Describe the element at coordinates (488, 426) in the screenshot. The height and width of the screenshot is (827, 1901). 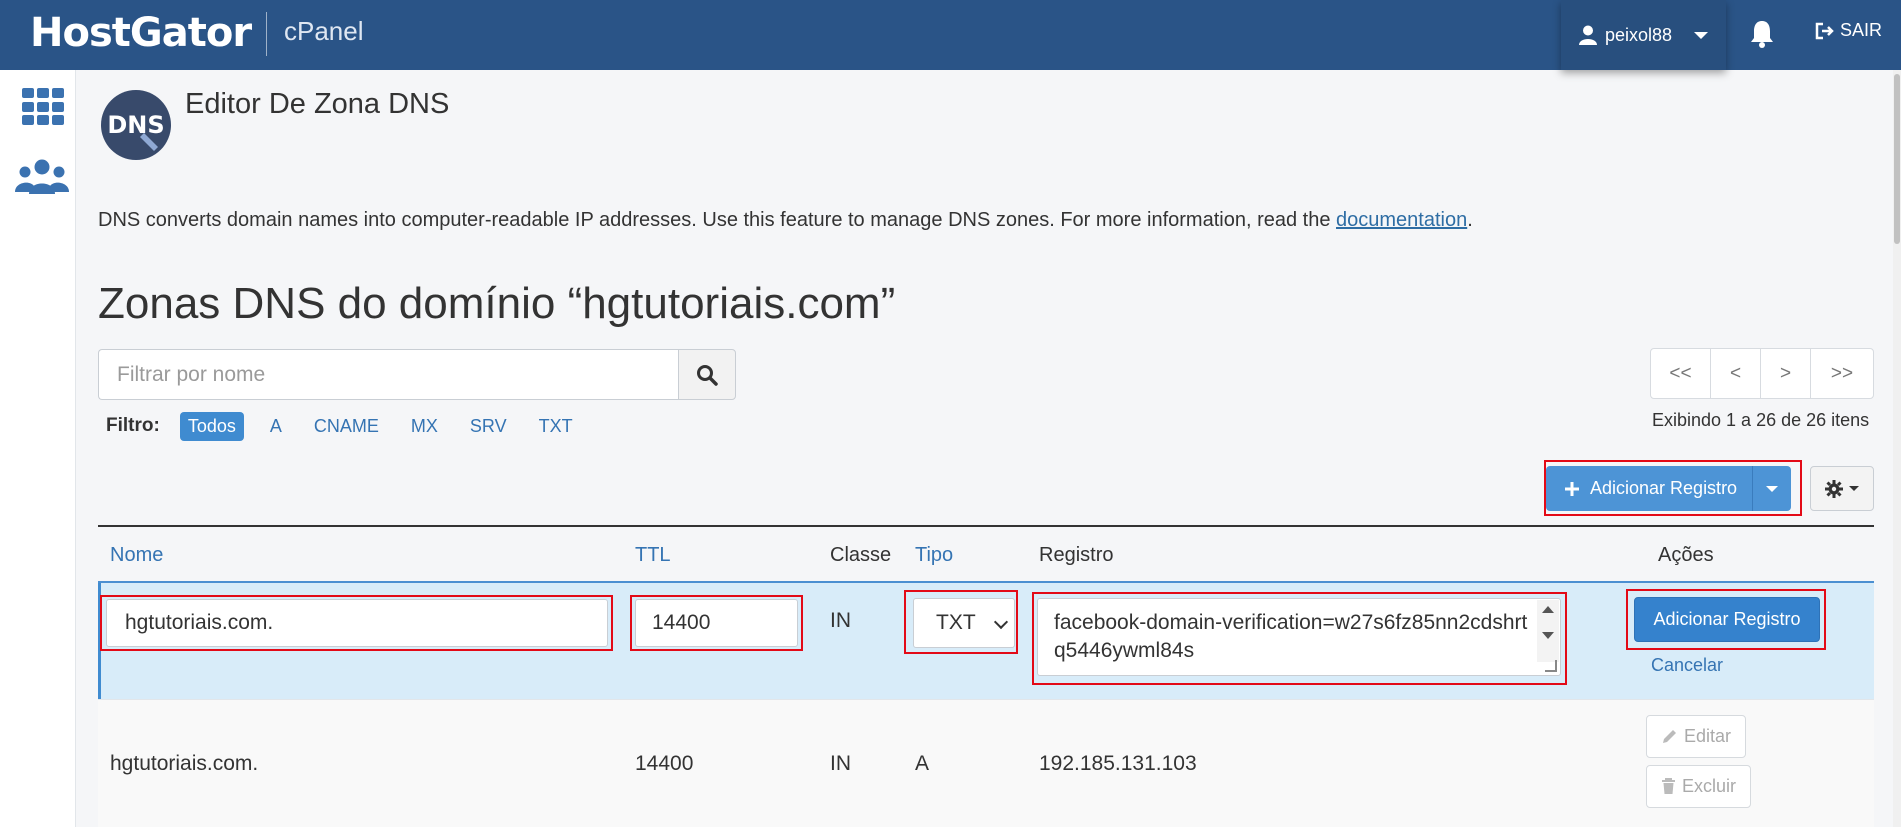
I see `filter-srv: SRV` at that location.